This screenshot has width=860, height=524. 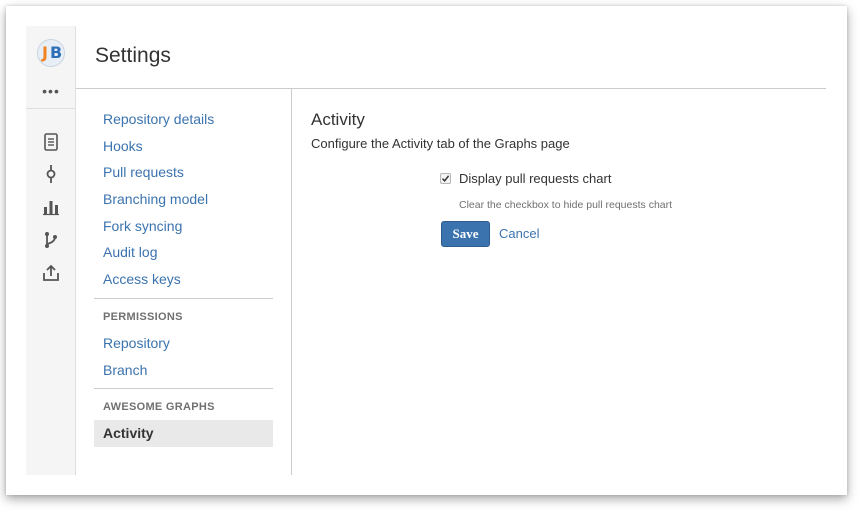 What do you see at coordinates (143, 316) in the screenshot?
I see `nav-heading-permissions: PERMISSIONS` at bounding box center [143, 316].